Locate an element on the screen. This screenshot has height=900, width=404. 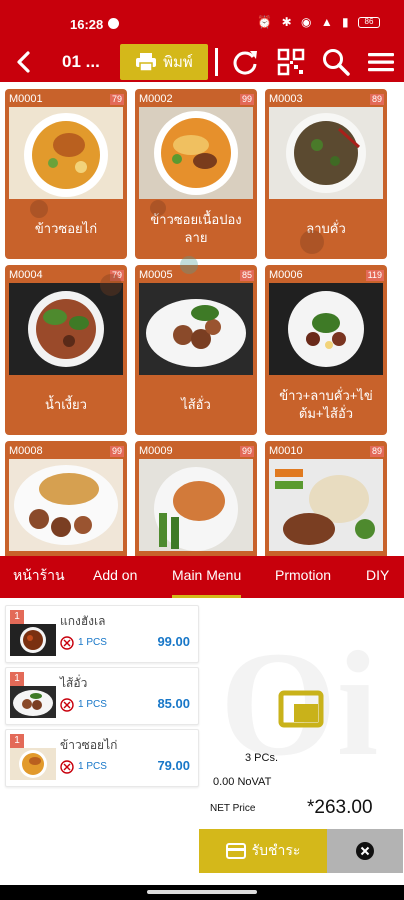
menu-item-card: M0001 79 ข้าวซอยไก่ is located at coordinates (66, 174).